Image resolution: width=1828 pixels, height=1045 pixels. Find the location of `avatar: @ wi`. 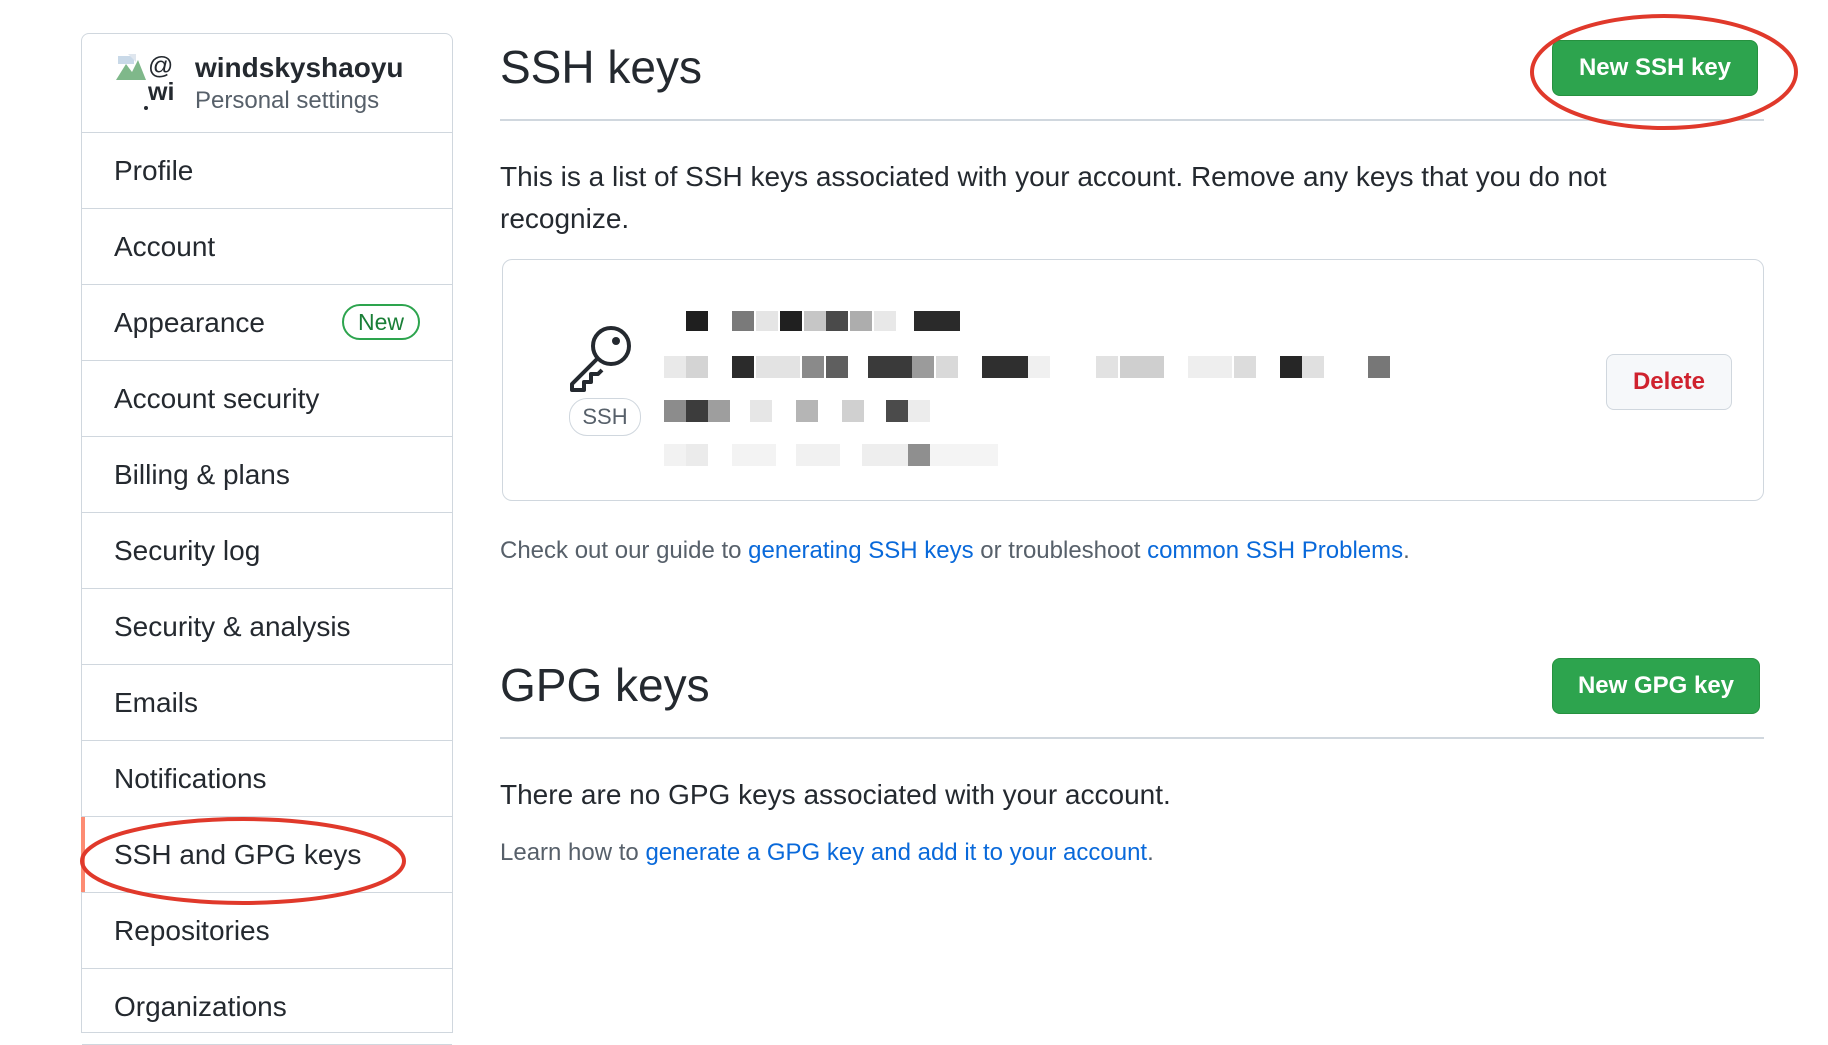

avatar: @ wi is located at coordinates (145, 83).